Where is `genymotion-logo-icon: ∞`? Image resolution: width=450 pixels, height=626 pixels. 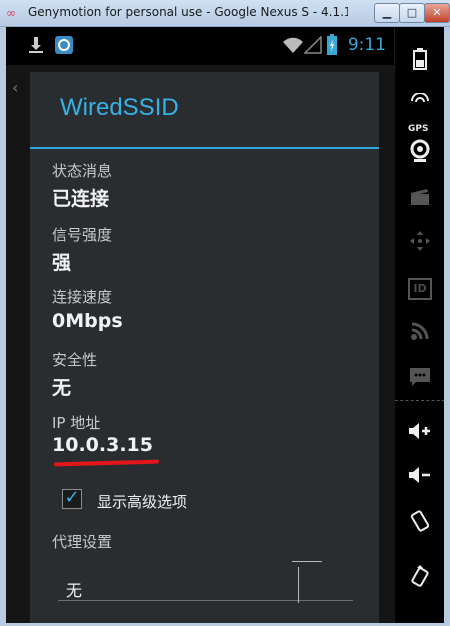 genymotion-logo-icon: ∞ is located at coordinates (11, 13).